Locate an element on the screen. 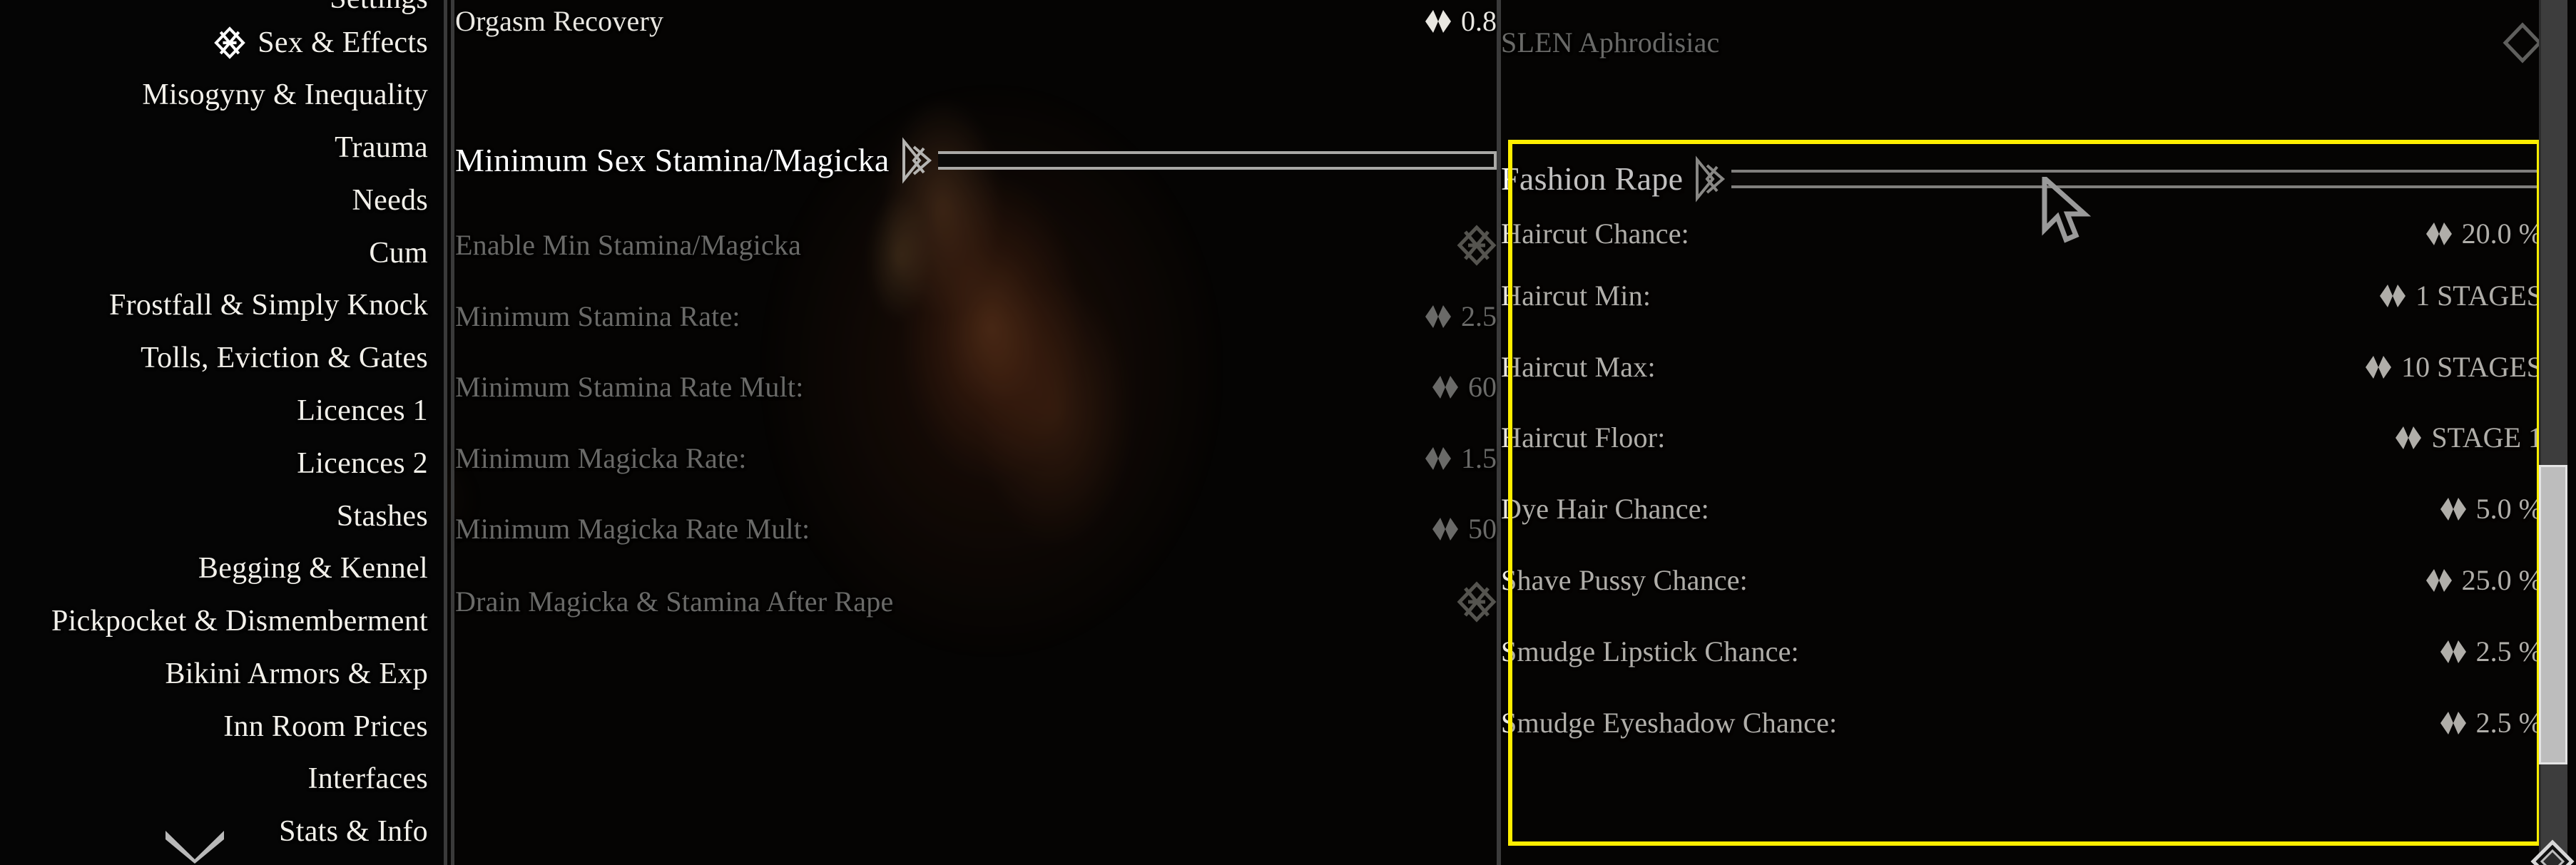 The height and width of the screenshot is (865, 2576). setting-label: Enable Min Stamina/Magicka is located at coordinates (628, 245).